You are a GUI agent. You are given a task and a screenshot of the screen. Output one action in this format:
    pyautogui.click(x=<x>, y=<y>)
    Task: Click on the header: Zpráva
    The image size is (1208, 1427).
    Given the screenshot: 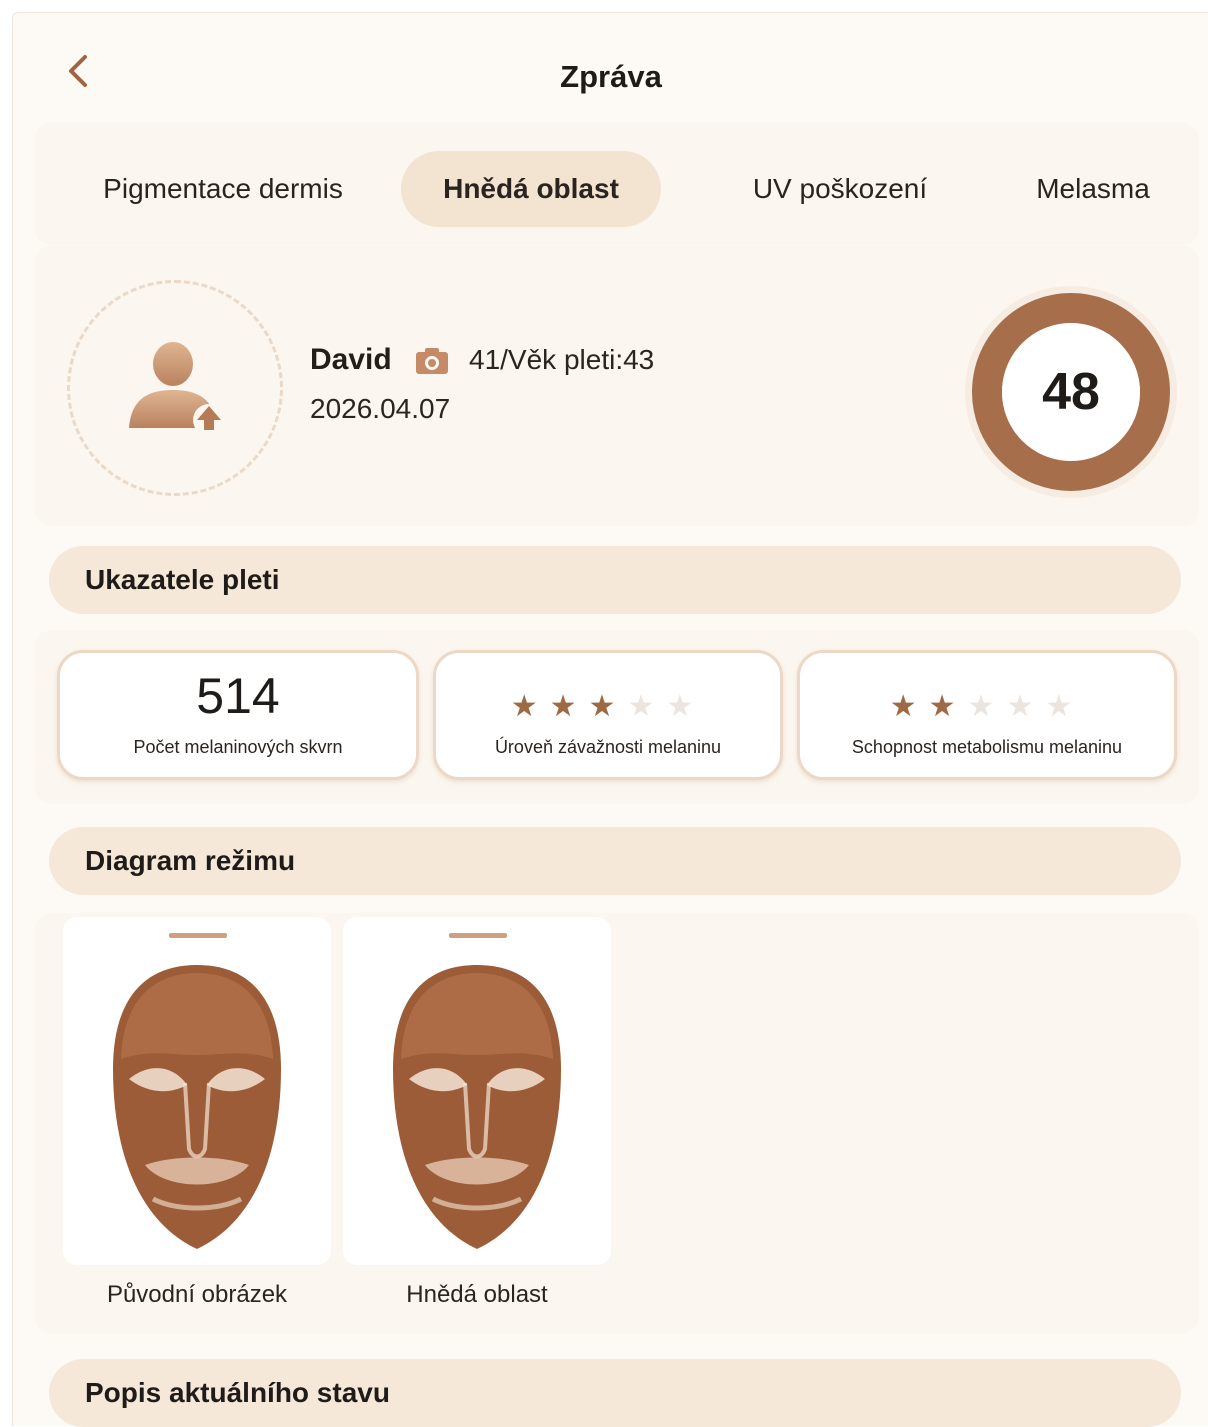 What is the action you would take?
    pyautogui.click(x=610, y=68)
    